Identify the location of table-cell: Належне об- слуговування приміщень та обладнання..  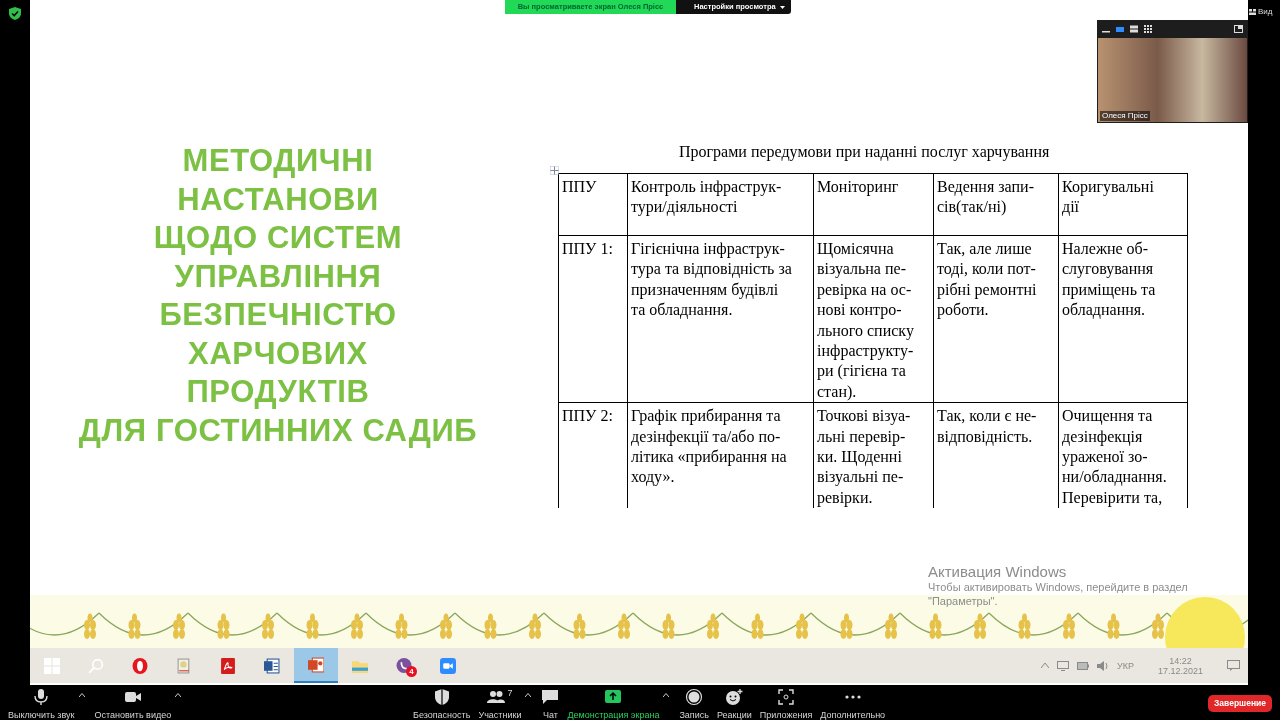
(1123, 319).